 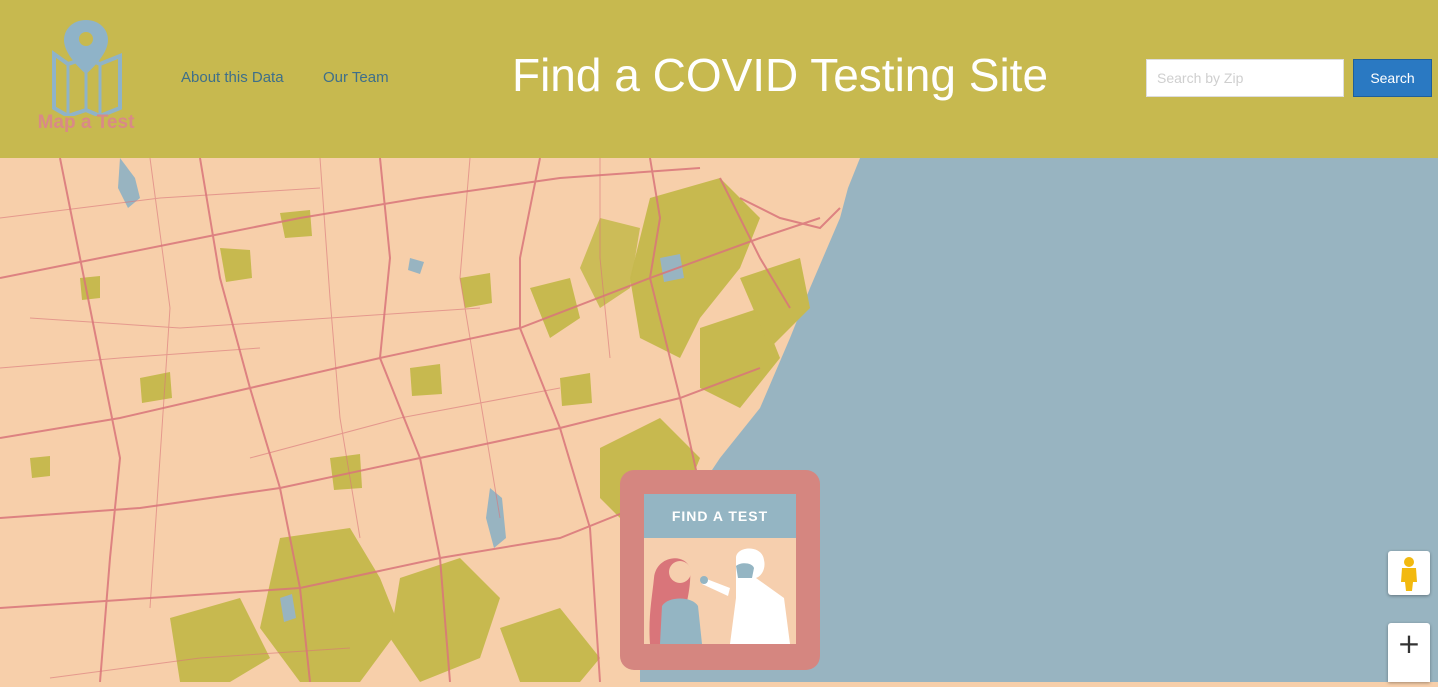 I want to click on street-view-pegman-button, so click(x=1409, y=573).